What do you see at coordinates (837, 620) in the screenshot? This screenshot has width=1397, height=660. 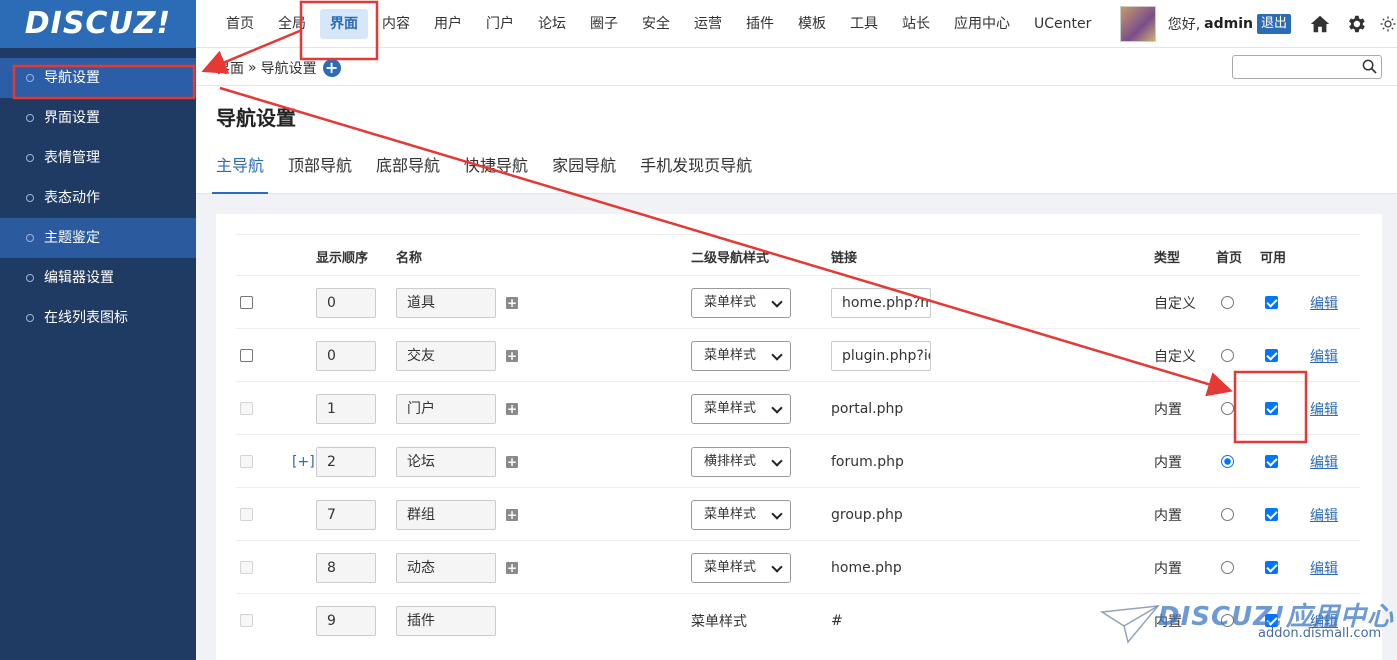 I see `link-cell: #` at bounding box center [837, 620].